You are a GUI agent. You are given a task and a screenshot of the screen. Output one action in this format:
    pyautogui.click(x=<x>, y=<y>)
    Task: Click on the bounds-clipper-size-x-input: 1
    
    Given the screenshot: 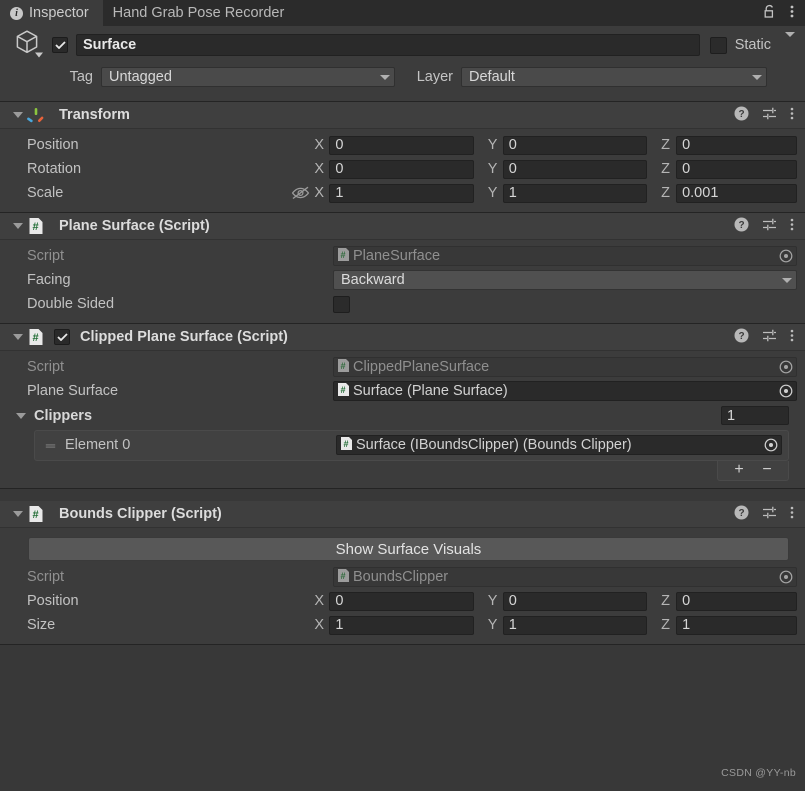 What is the action you would take?
    pyautogui.click(x=401, y=625)
    